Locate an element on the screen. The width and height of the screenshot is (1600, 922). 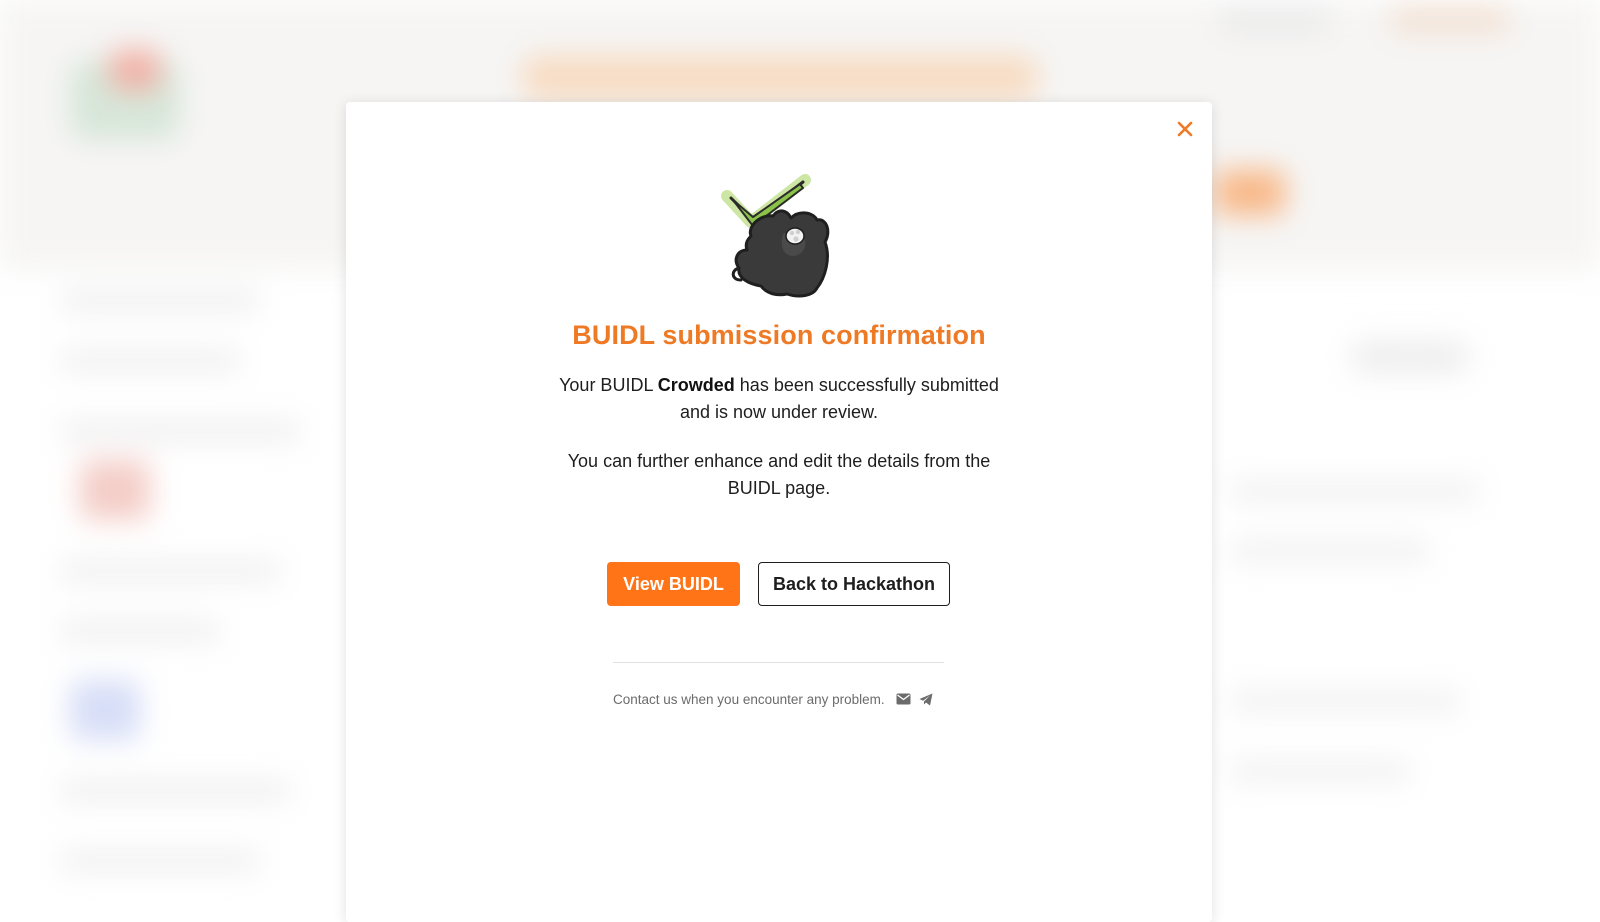
background-action-button is located at coordinates (1250, 192).